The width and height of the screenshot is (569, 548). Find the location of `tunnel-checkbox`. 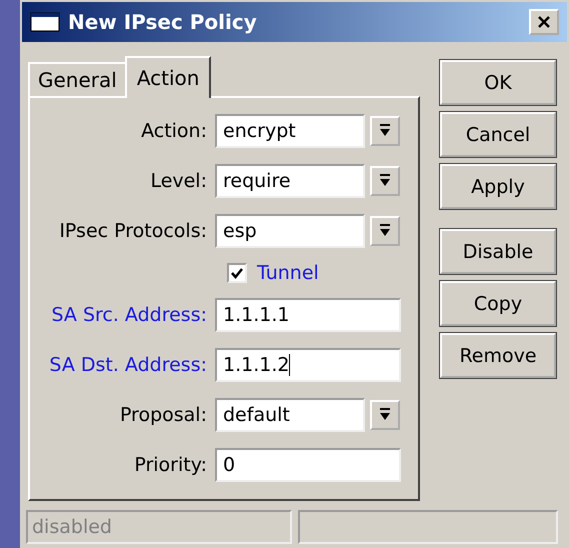

tunnel-checkbox is located at coordinates (237, 273).